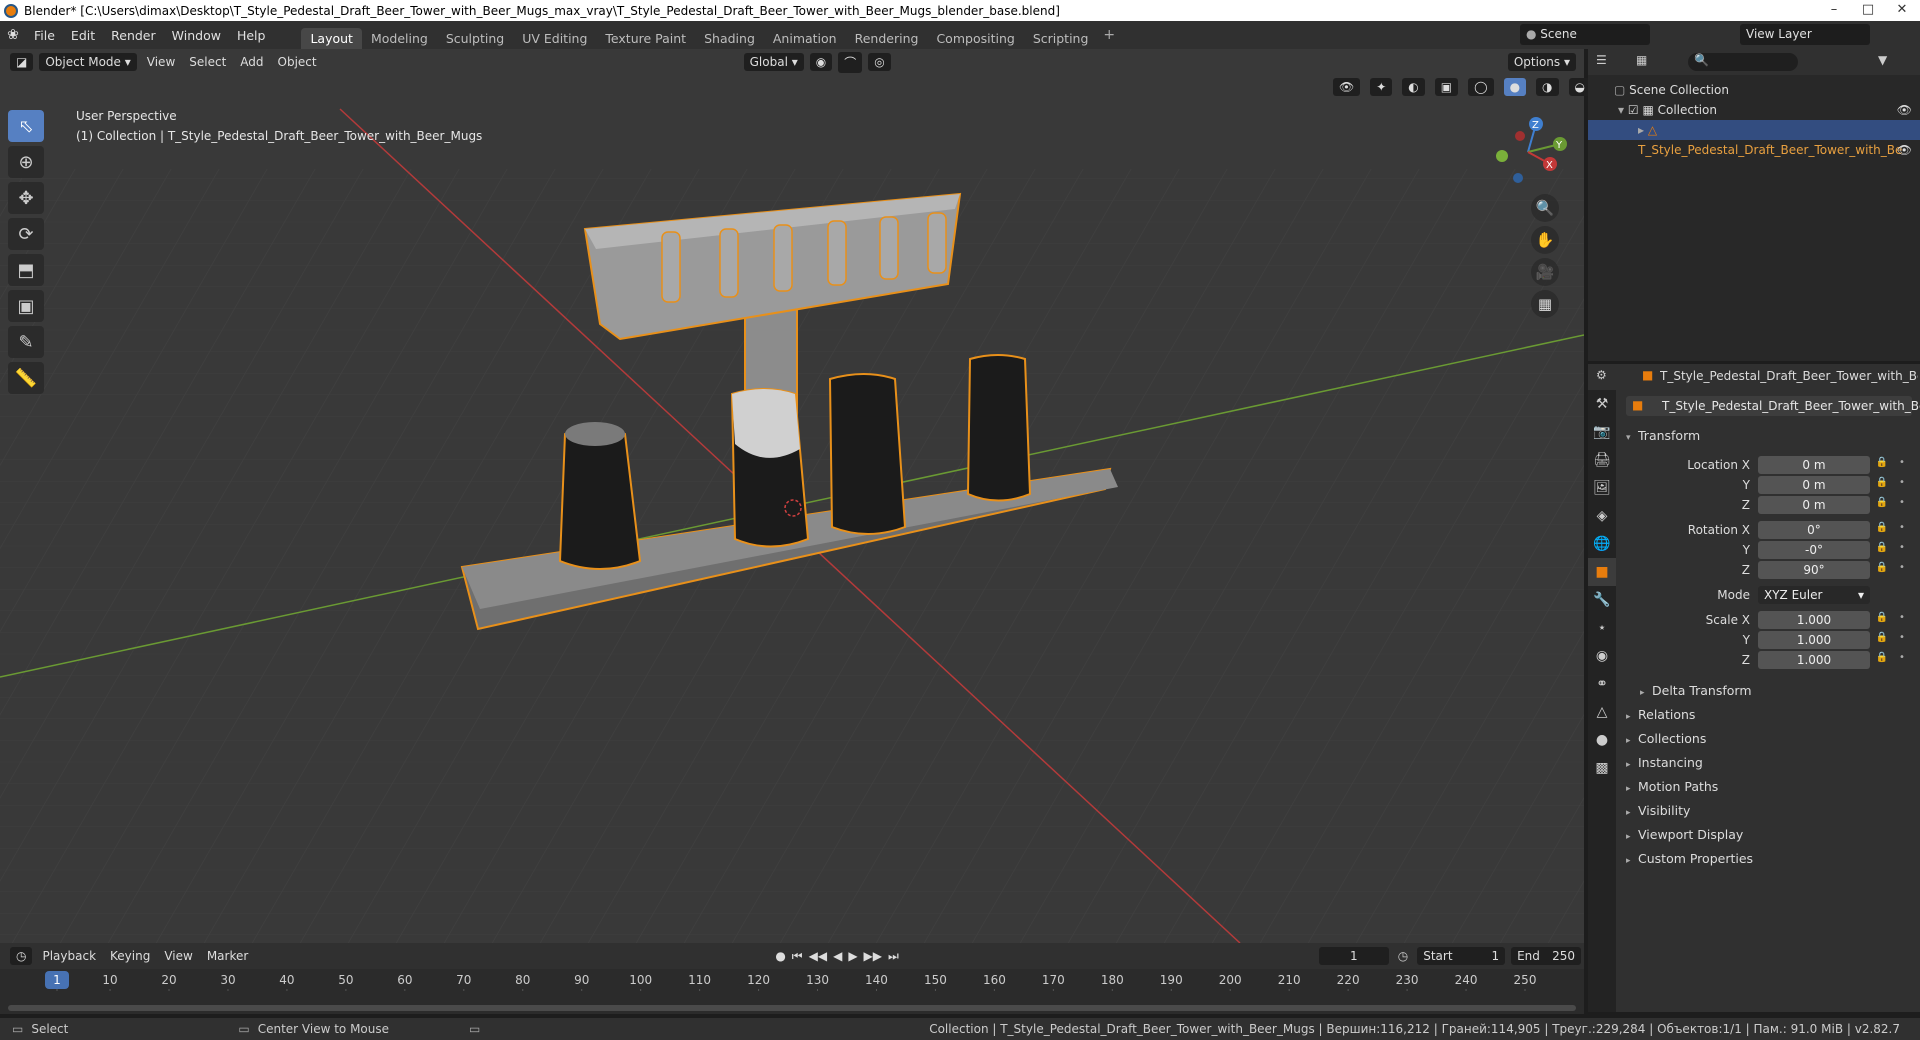  Describe the element at coordinates (773, 62) in the screenshot. I see `transform-orientation-dropdown: Global ▾` at that location.